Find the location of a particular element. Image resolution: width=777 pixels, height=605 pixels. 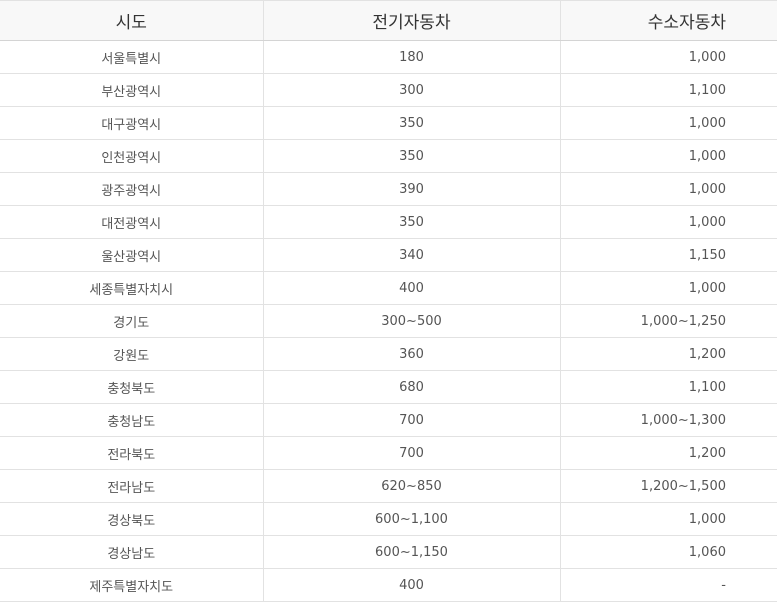

electric-cell: 680 is located at coordinates (411, 387).